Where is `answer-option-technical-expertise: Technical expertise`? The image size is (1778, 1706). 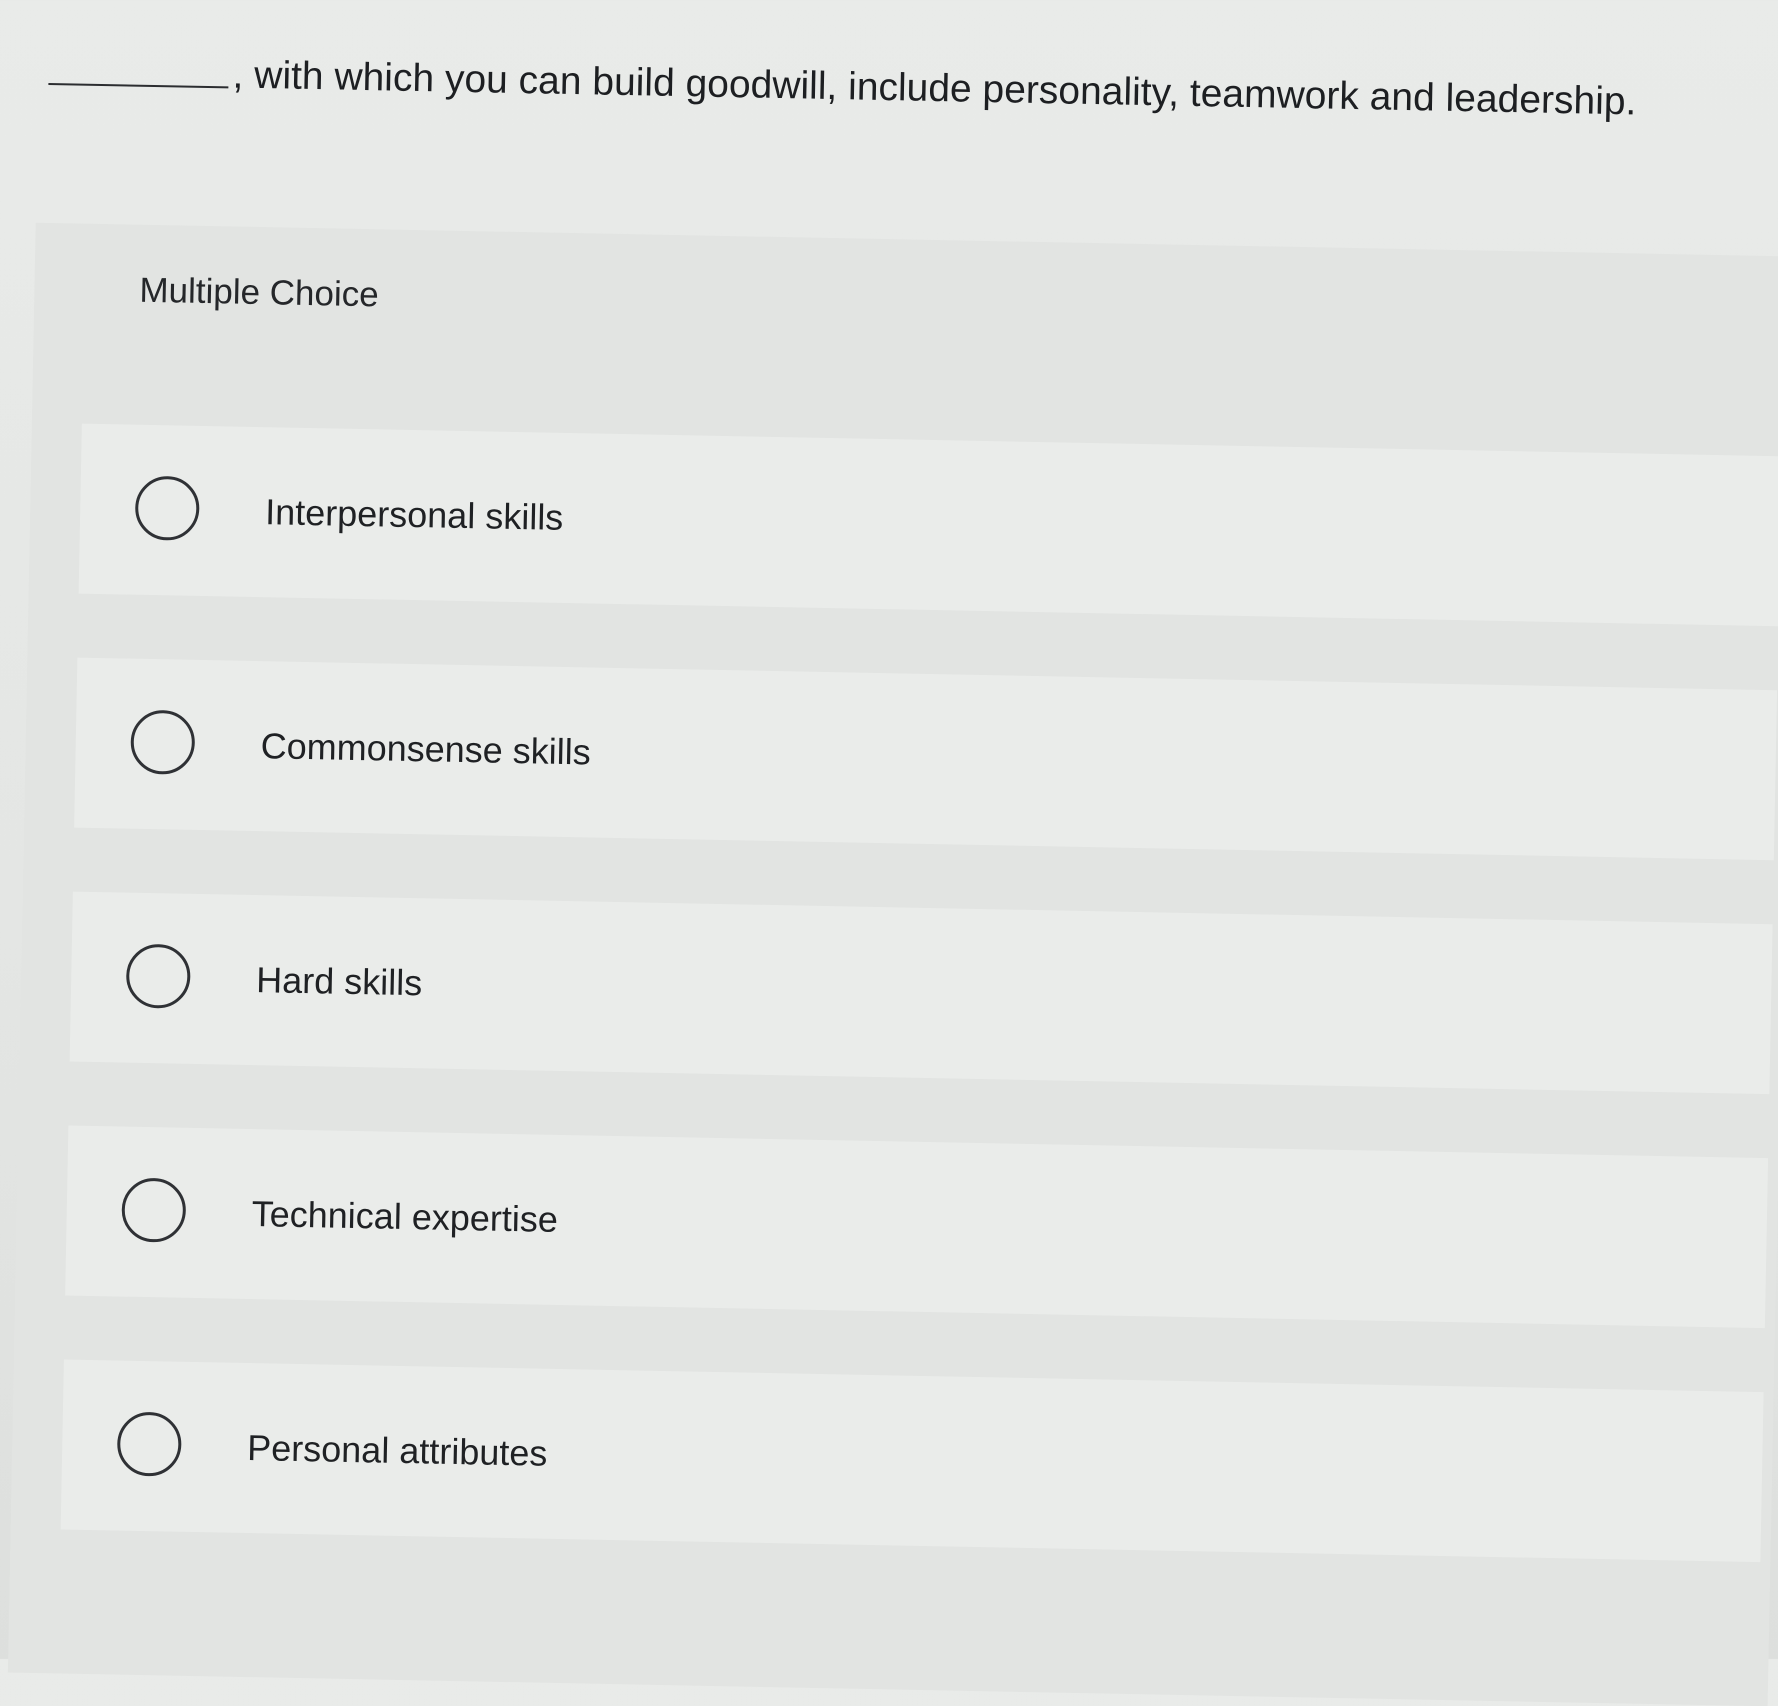 answer-option-technical-expertise: Technical expertise is located at coordinates (917, 1227).